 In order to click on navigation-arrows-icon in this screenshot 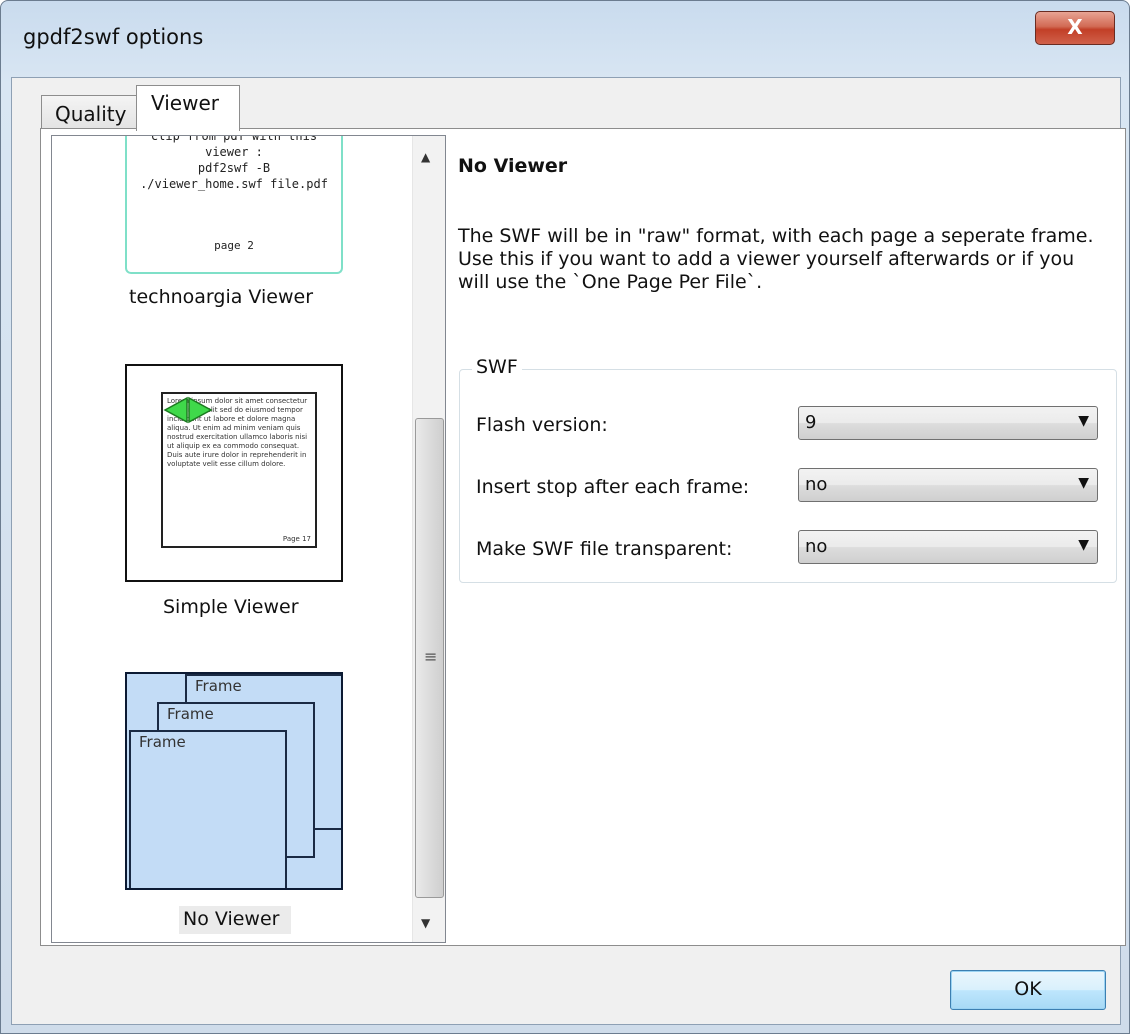, I will do `click(188, 410)`.